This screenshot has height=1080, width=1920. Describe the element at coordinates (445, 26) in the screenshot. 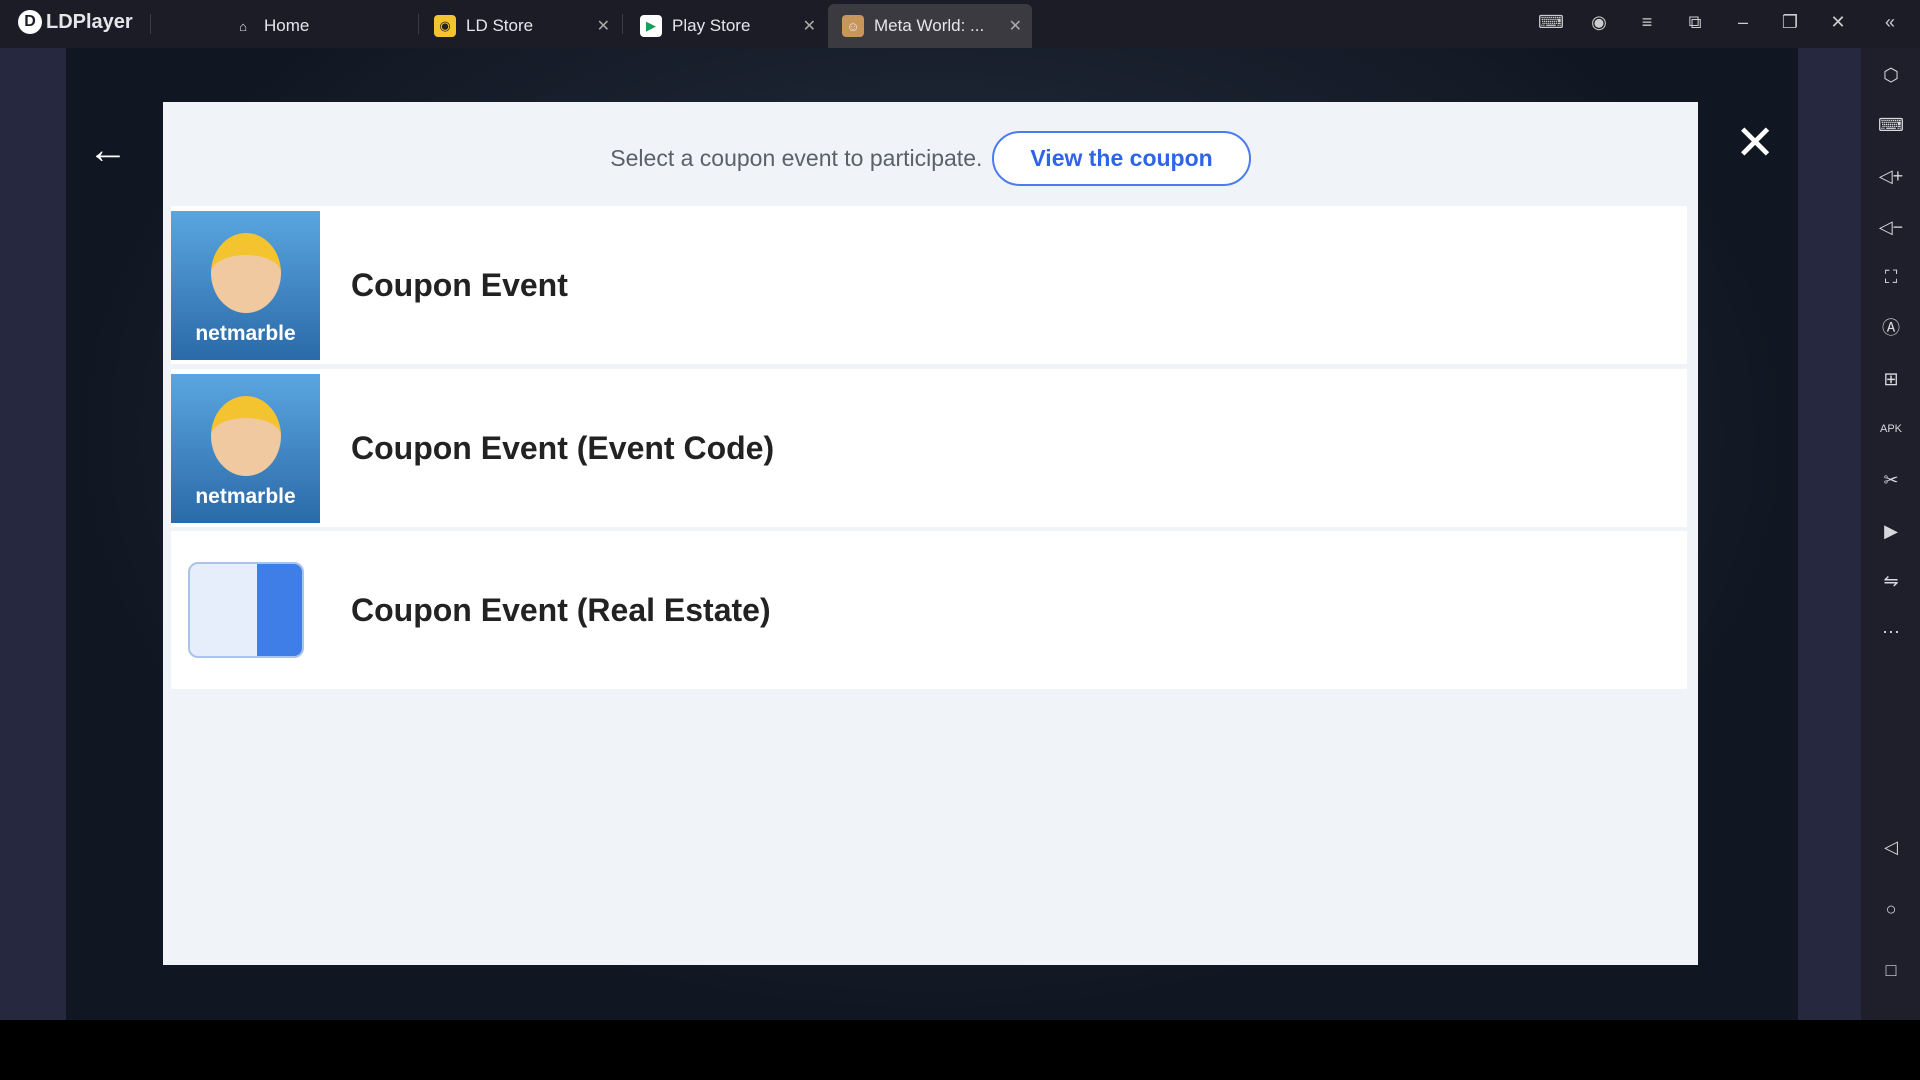

I see `ld-store-icon: ◉` at that location.